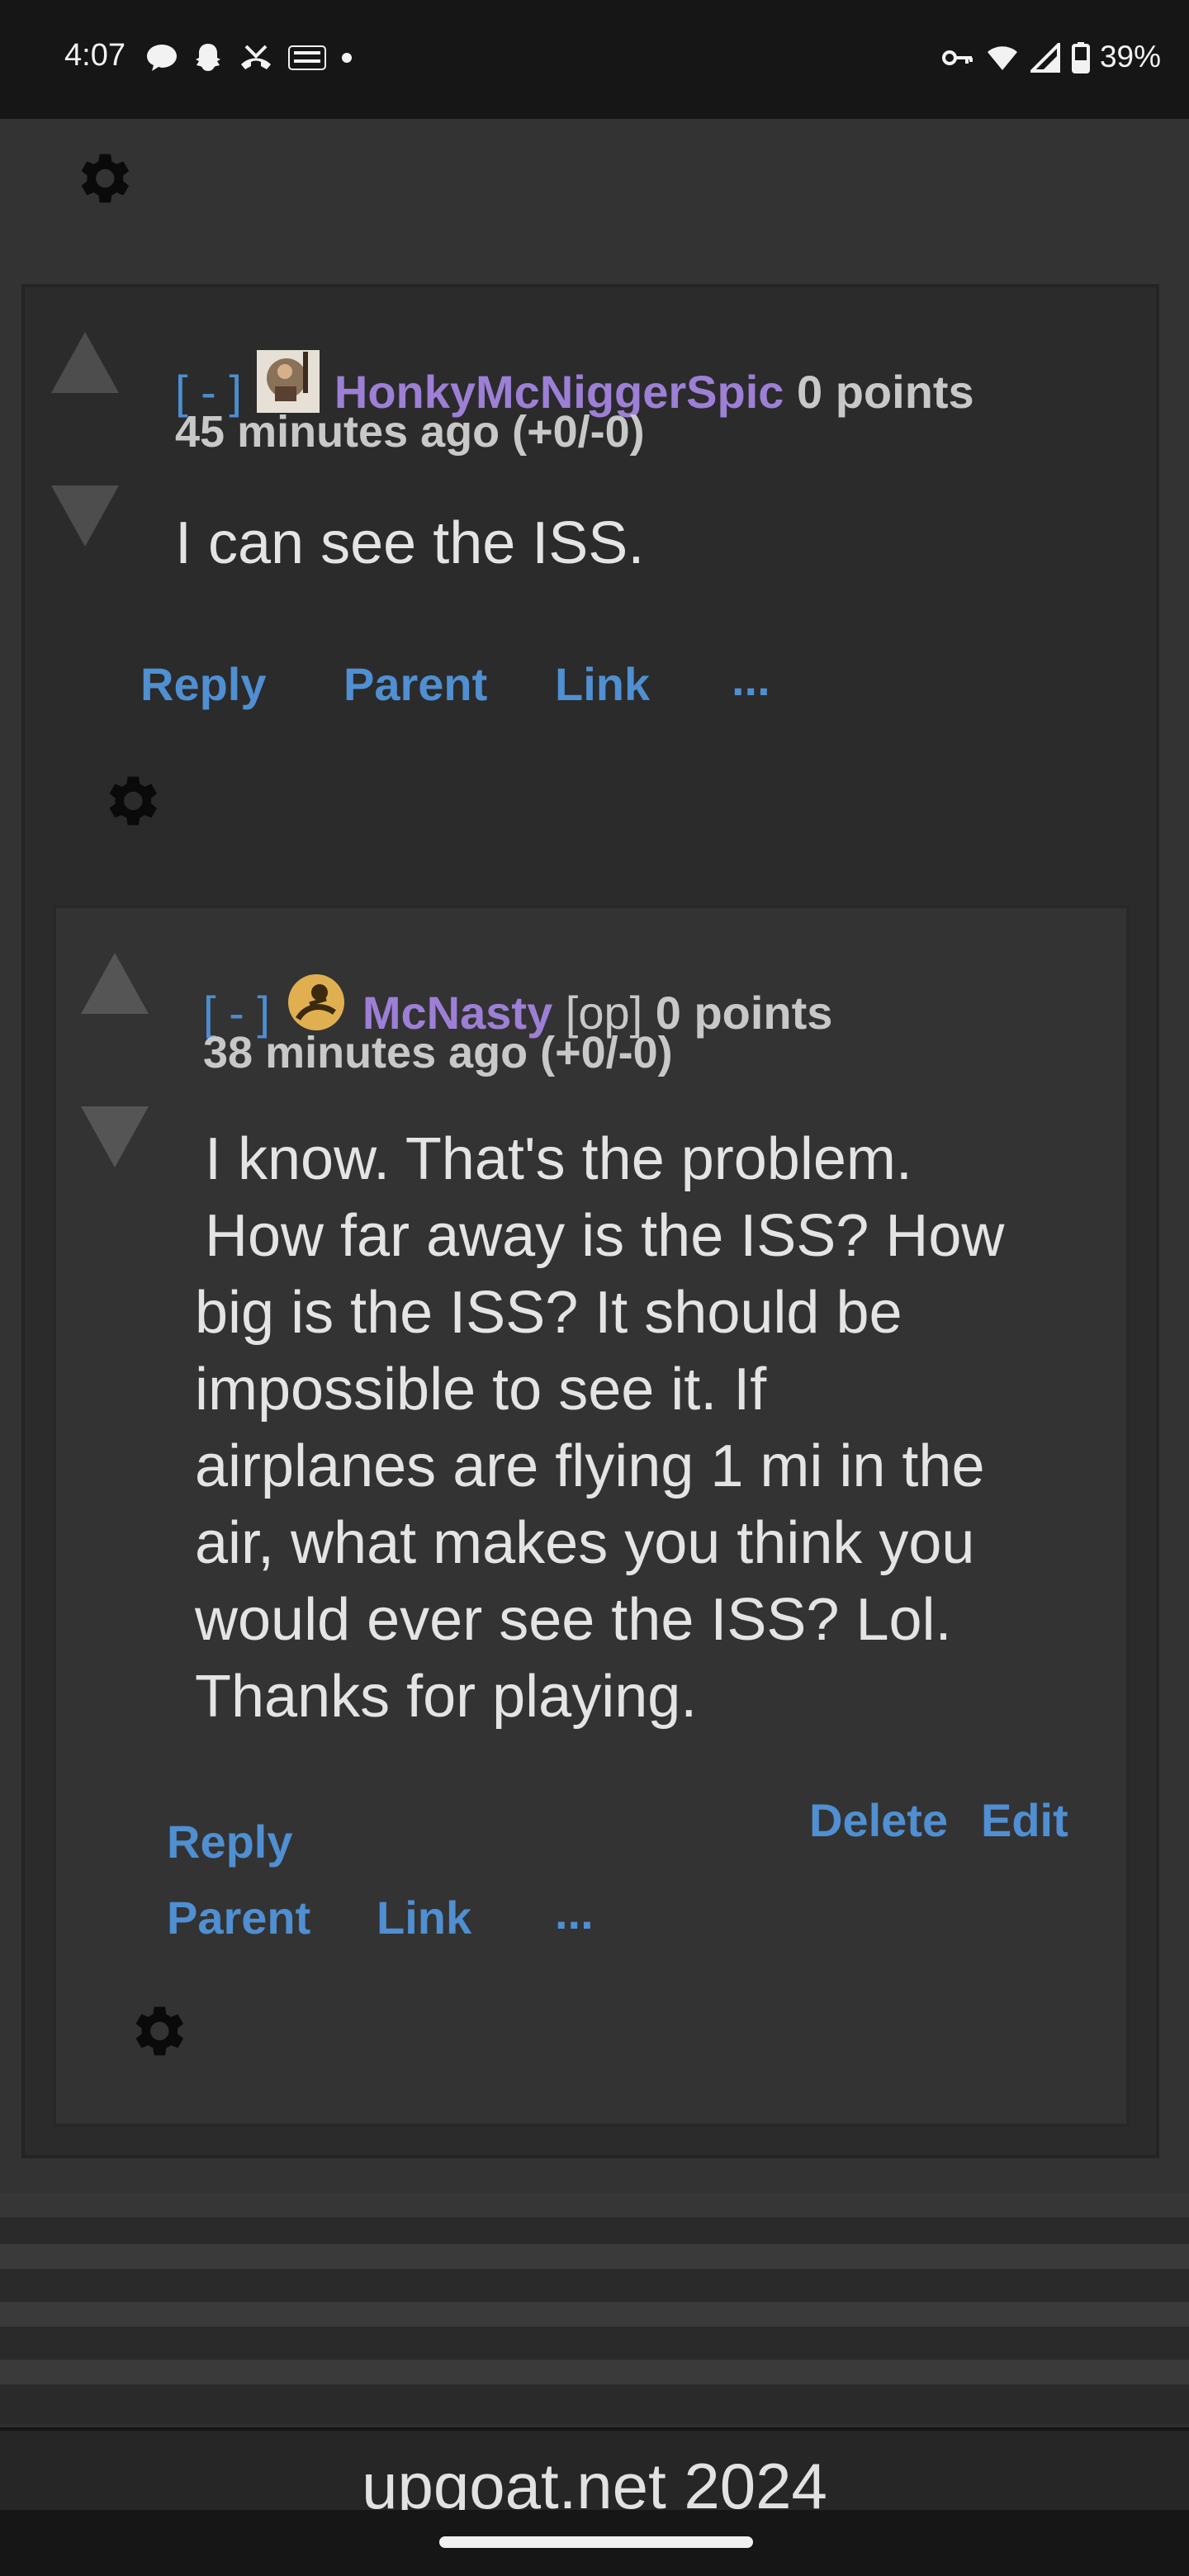 This screenshot has width=1189, height=2576. I want to click on battery-percent: 39%, so click(1130, 56).